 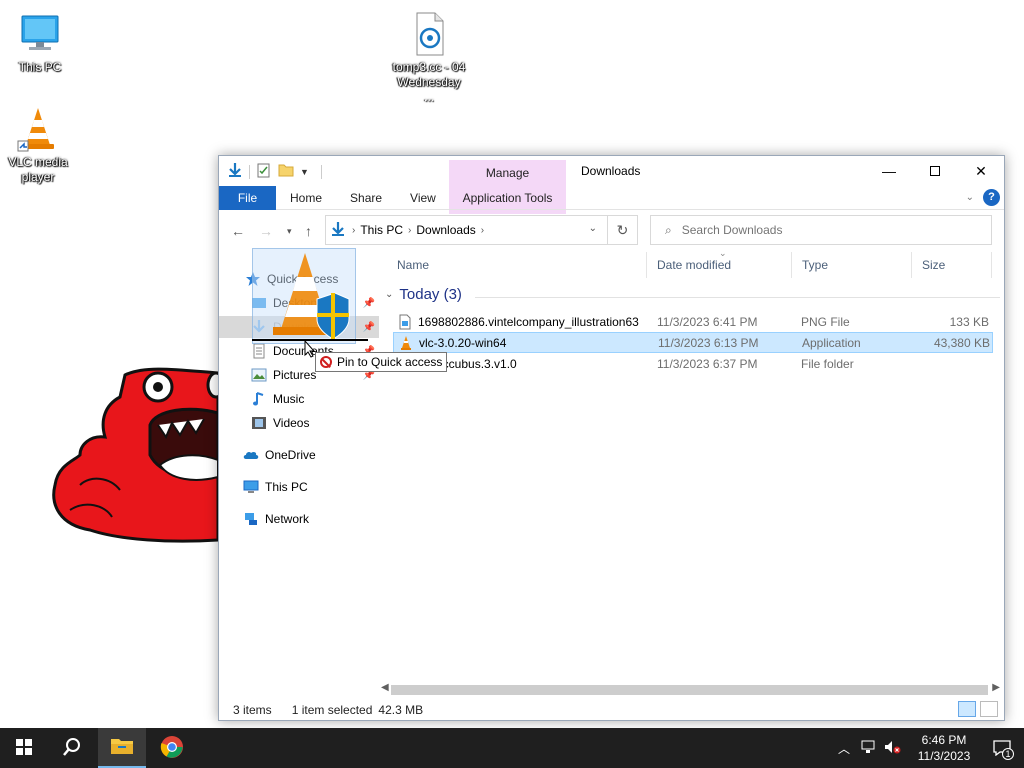 I want to click on collapse-chevron-icon: ⌄, so click(x=389, y=294).